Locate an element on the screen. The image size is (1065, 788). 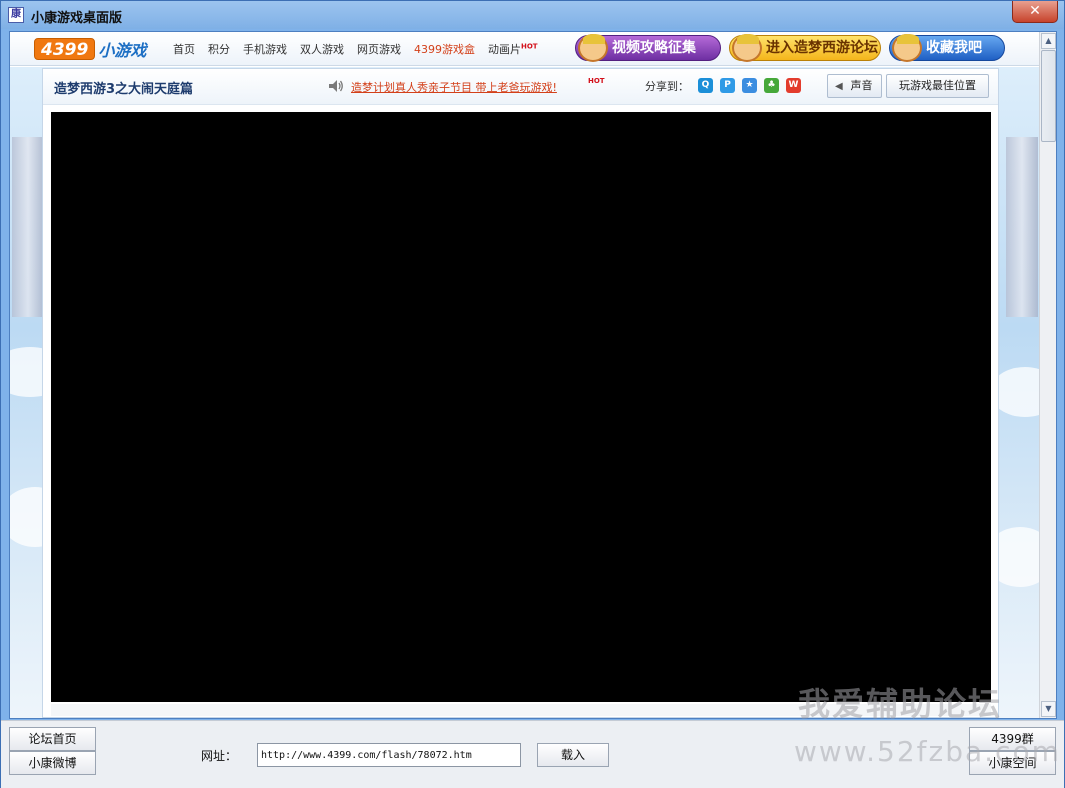
nav-link-game-box: 4399游戏盒 is located at coordinates (444, 49).